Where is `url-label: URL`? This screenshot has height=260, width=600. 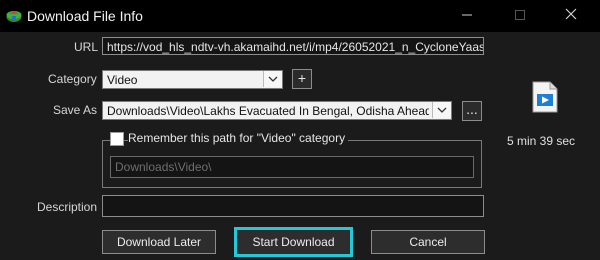 url-label: URL is located at coordinates (86, 47).